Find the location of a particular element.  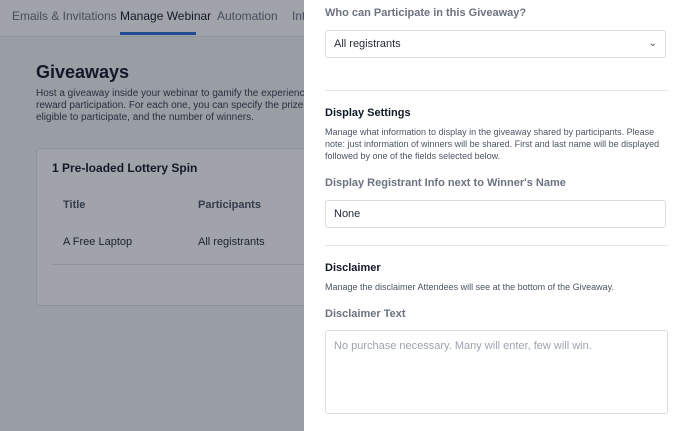

participate-select: All registrants ⌄ is located at coordinates (495, 44).